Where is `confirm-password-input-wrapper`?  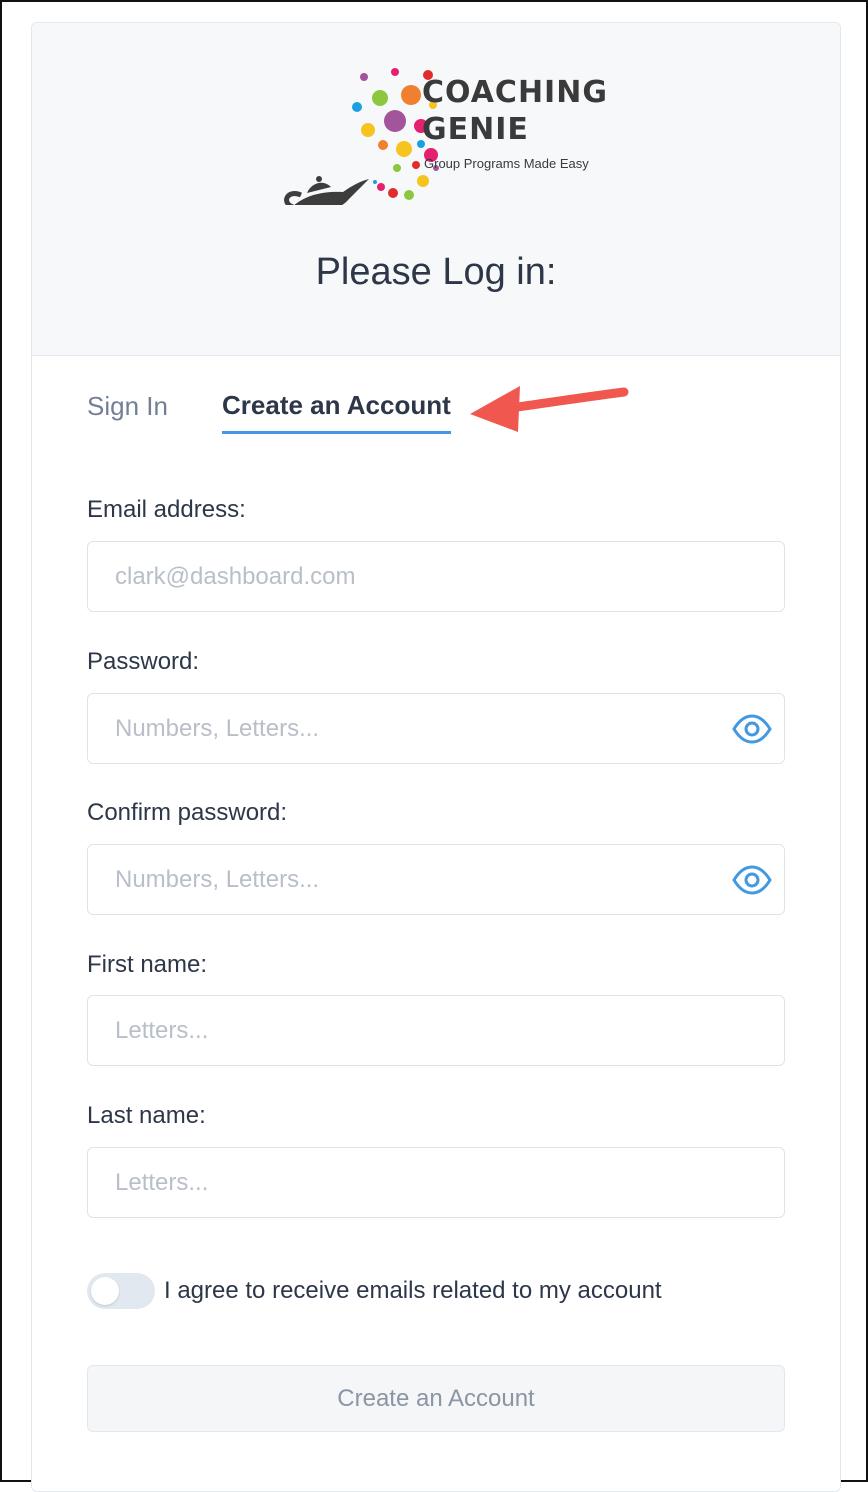
confirm-password-input-wrapper is located at coordinates (436, 879).